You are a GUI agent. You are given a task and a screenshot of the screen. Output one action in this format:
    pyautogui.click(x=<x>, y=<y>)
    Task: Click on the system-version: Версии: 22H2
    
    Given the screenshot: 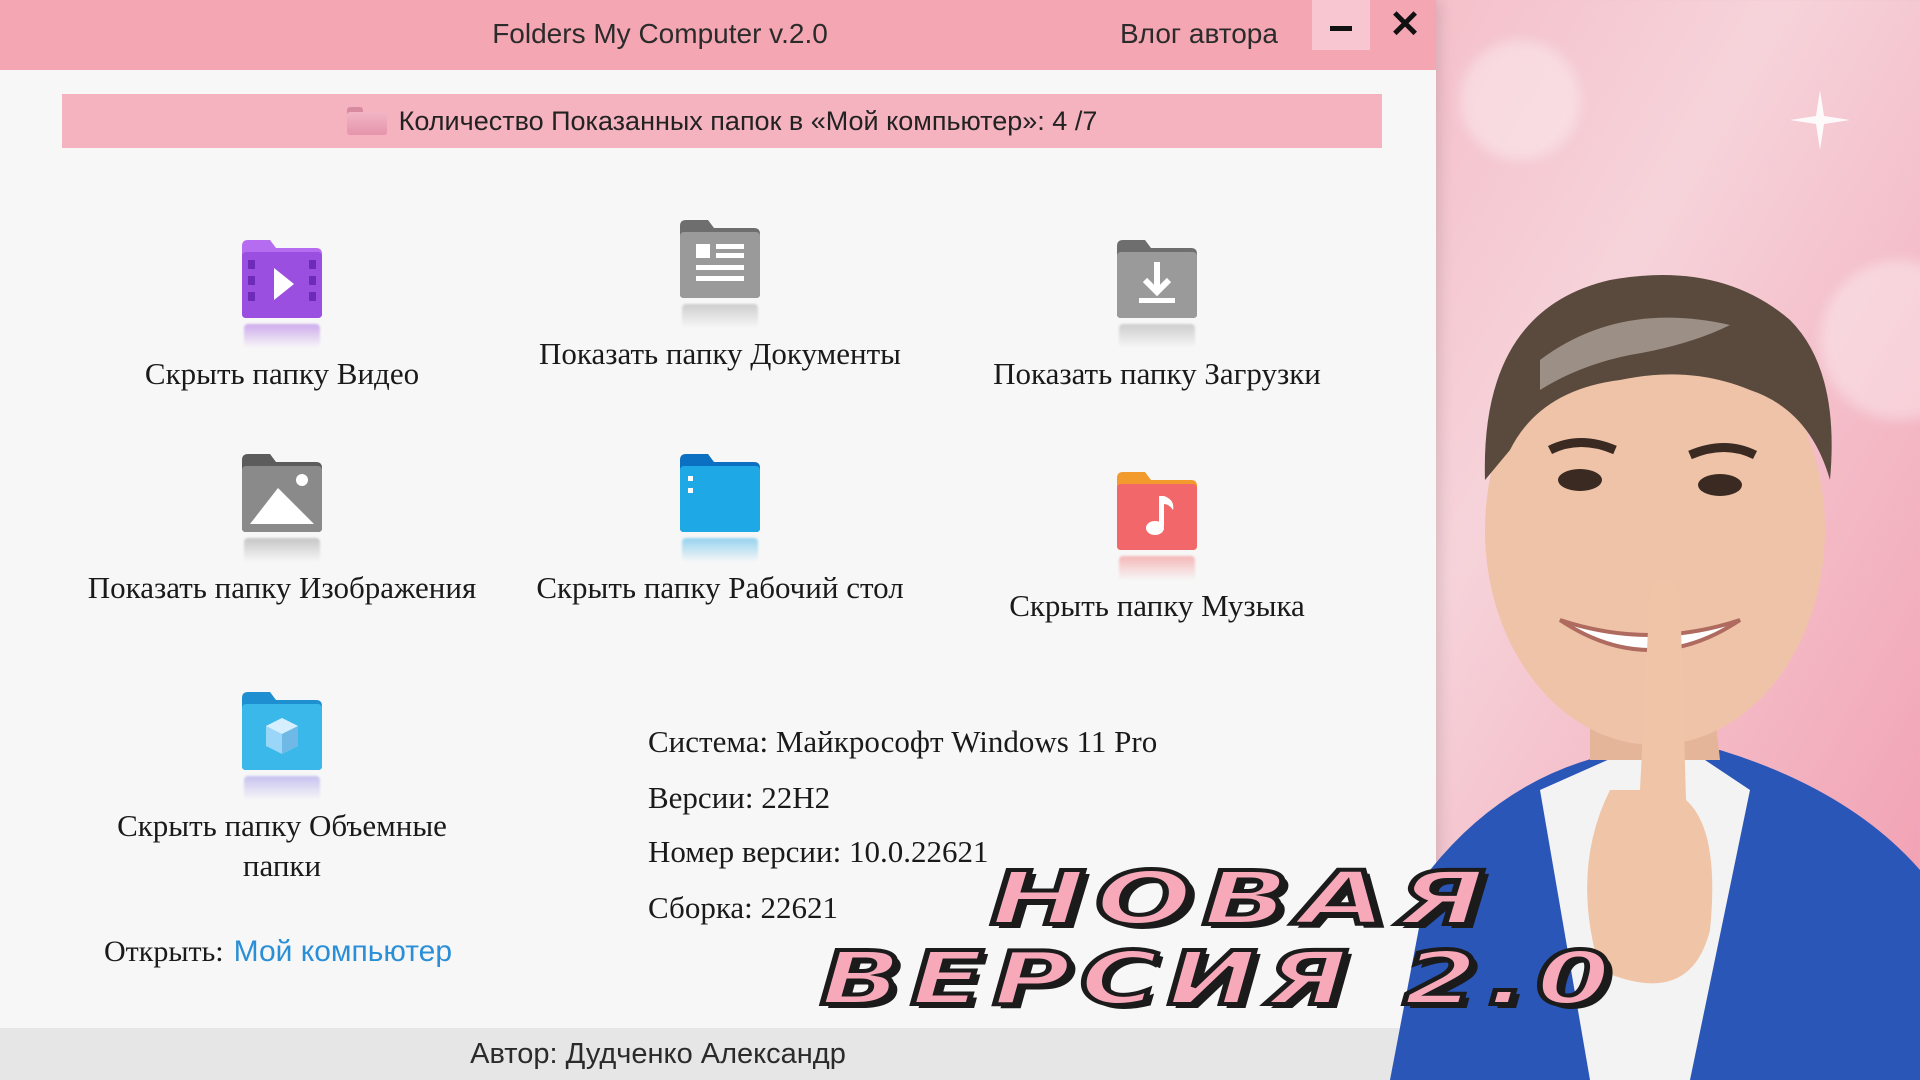 What is the action you would take?
    pyautogui.click(x=739, y=798)
    